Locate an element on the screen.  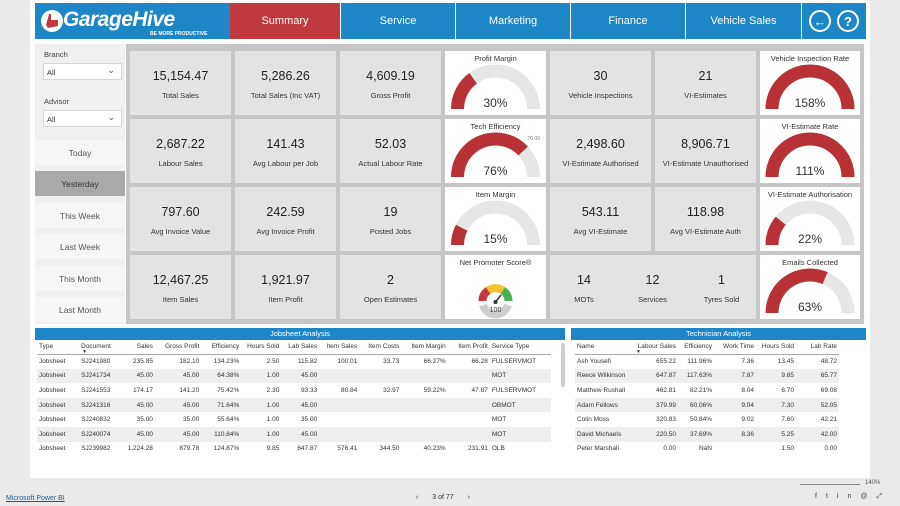
table-cell: 80.84 is located at coordinates (349, 390).